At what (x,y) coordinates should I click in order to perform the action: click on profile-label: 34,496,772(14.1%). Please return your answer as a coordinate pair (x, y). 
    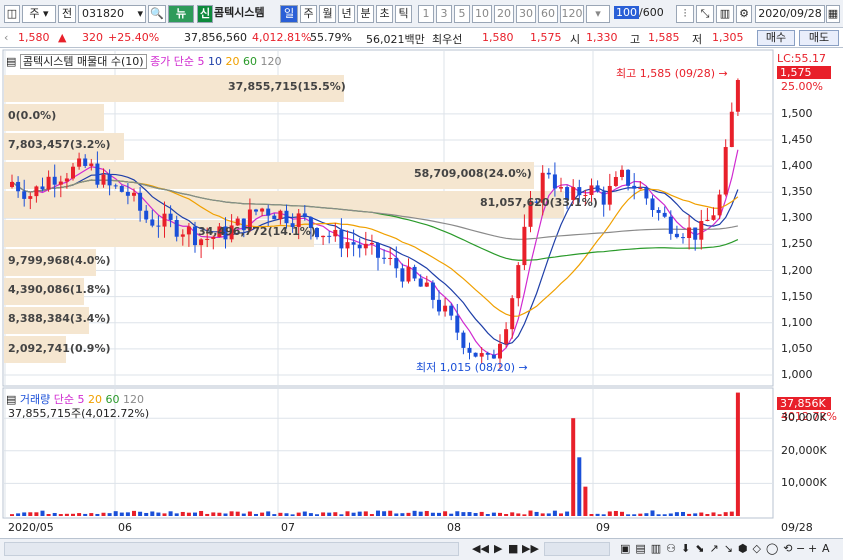
    Looking at the image, I should click on (257, 231).